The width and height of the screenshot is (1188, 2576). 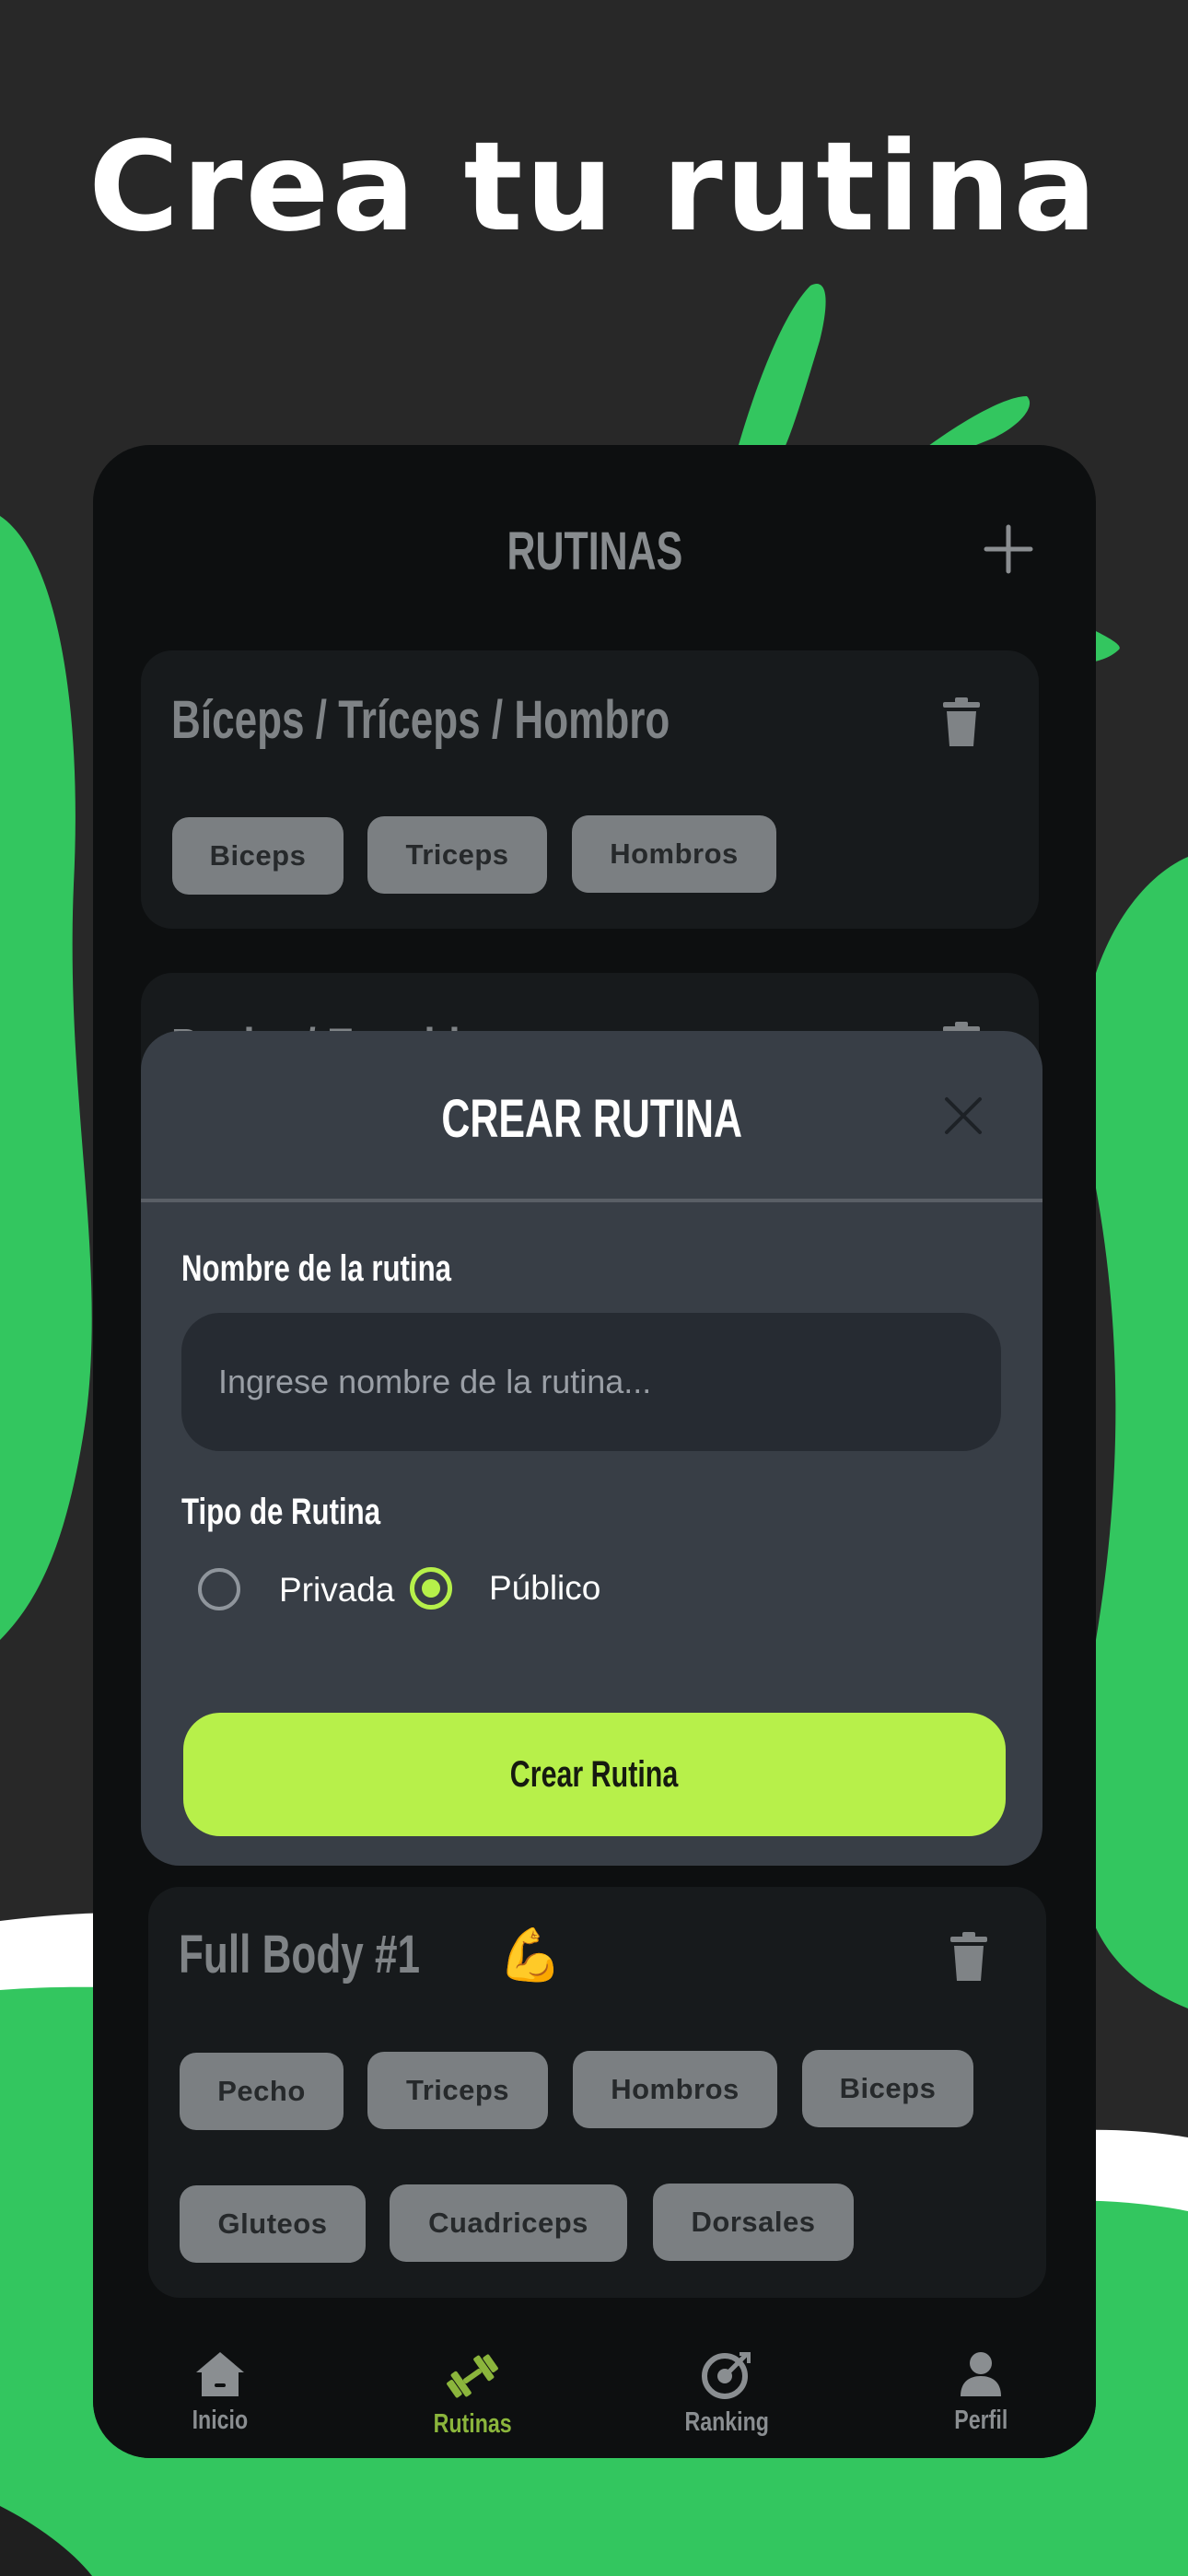 I want to click on tab-ranking: Ranking, so click(x=726, y=2394).